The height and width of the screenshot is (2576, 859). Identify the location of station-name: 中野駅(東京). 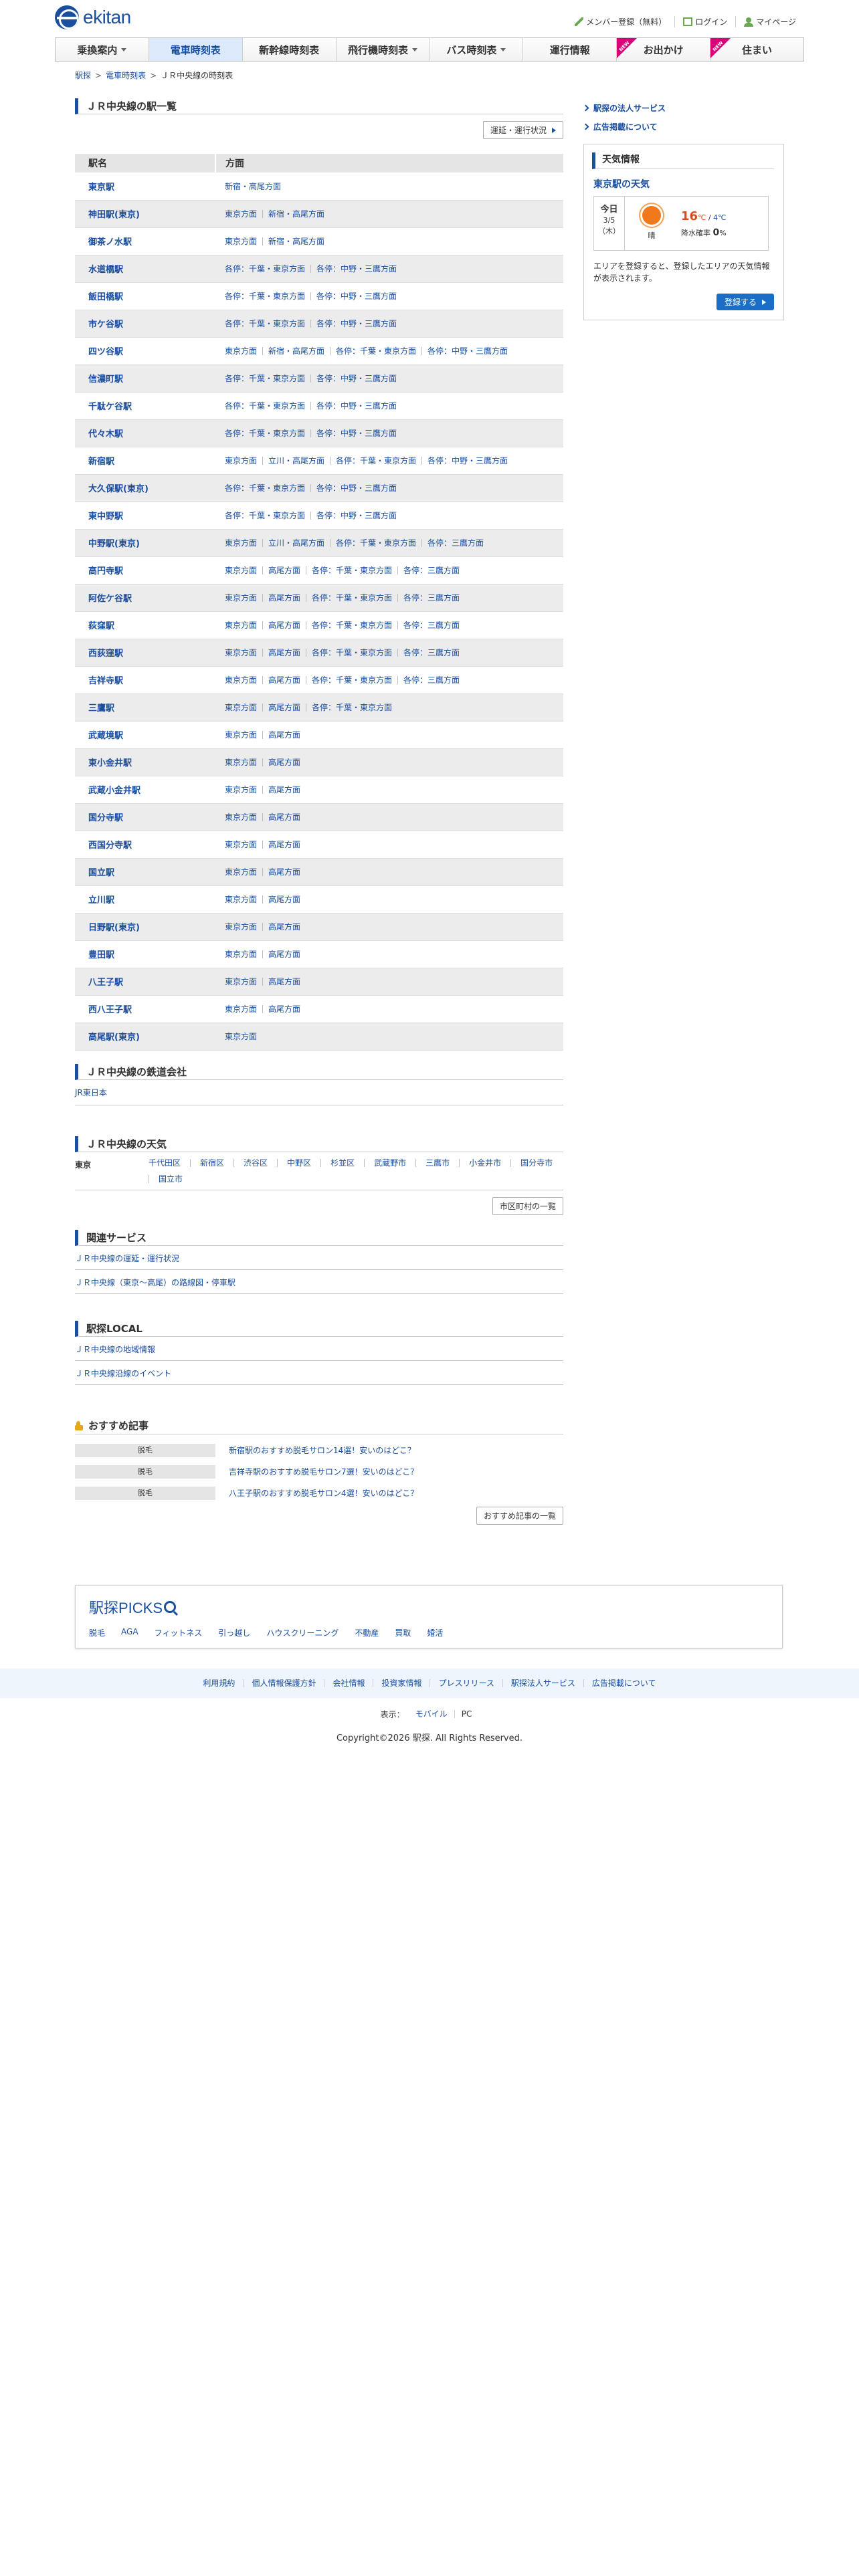
(145, 543).